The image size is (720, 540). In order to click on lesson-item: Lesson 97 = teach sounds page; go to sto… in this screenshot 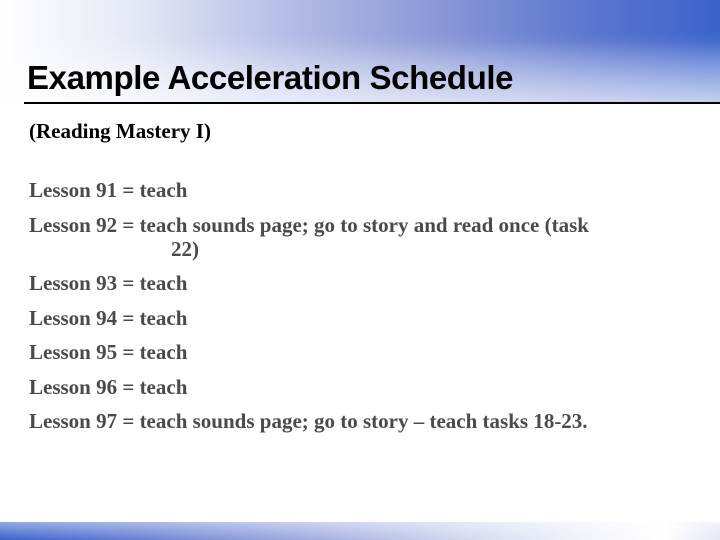, I will do `click(309, 421)`.